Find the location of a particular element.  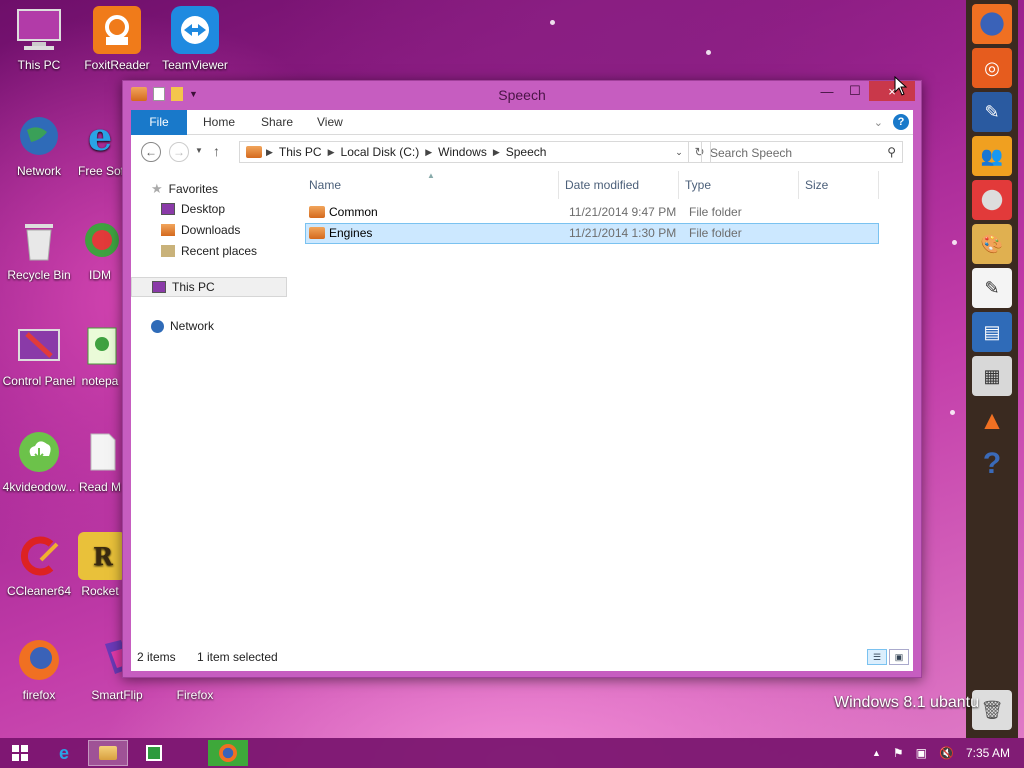

firefox-icon is located at coordinates (992, 24).